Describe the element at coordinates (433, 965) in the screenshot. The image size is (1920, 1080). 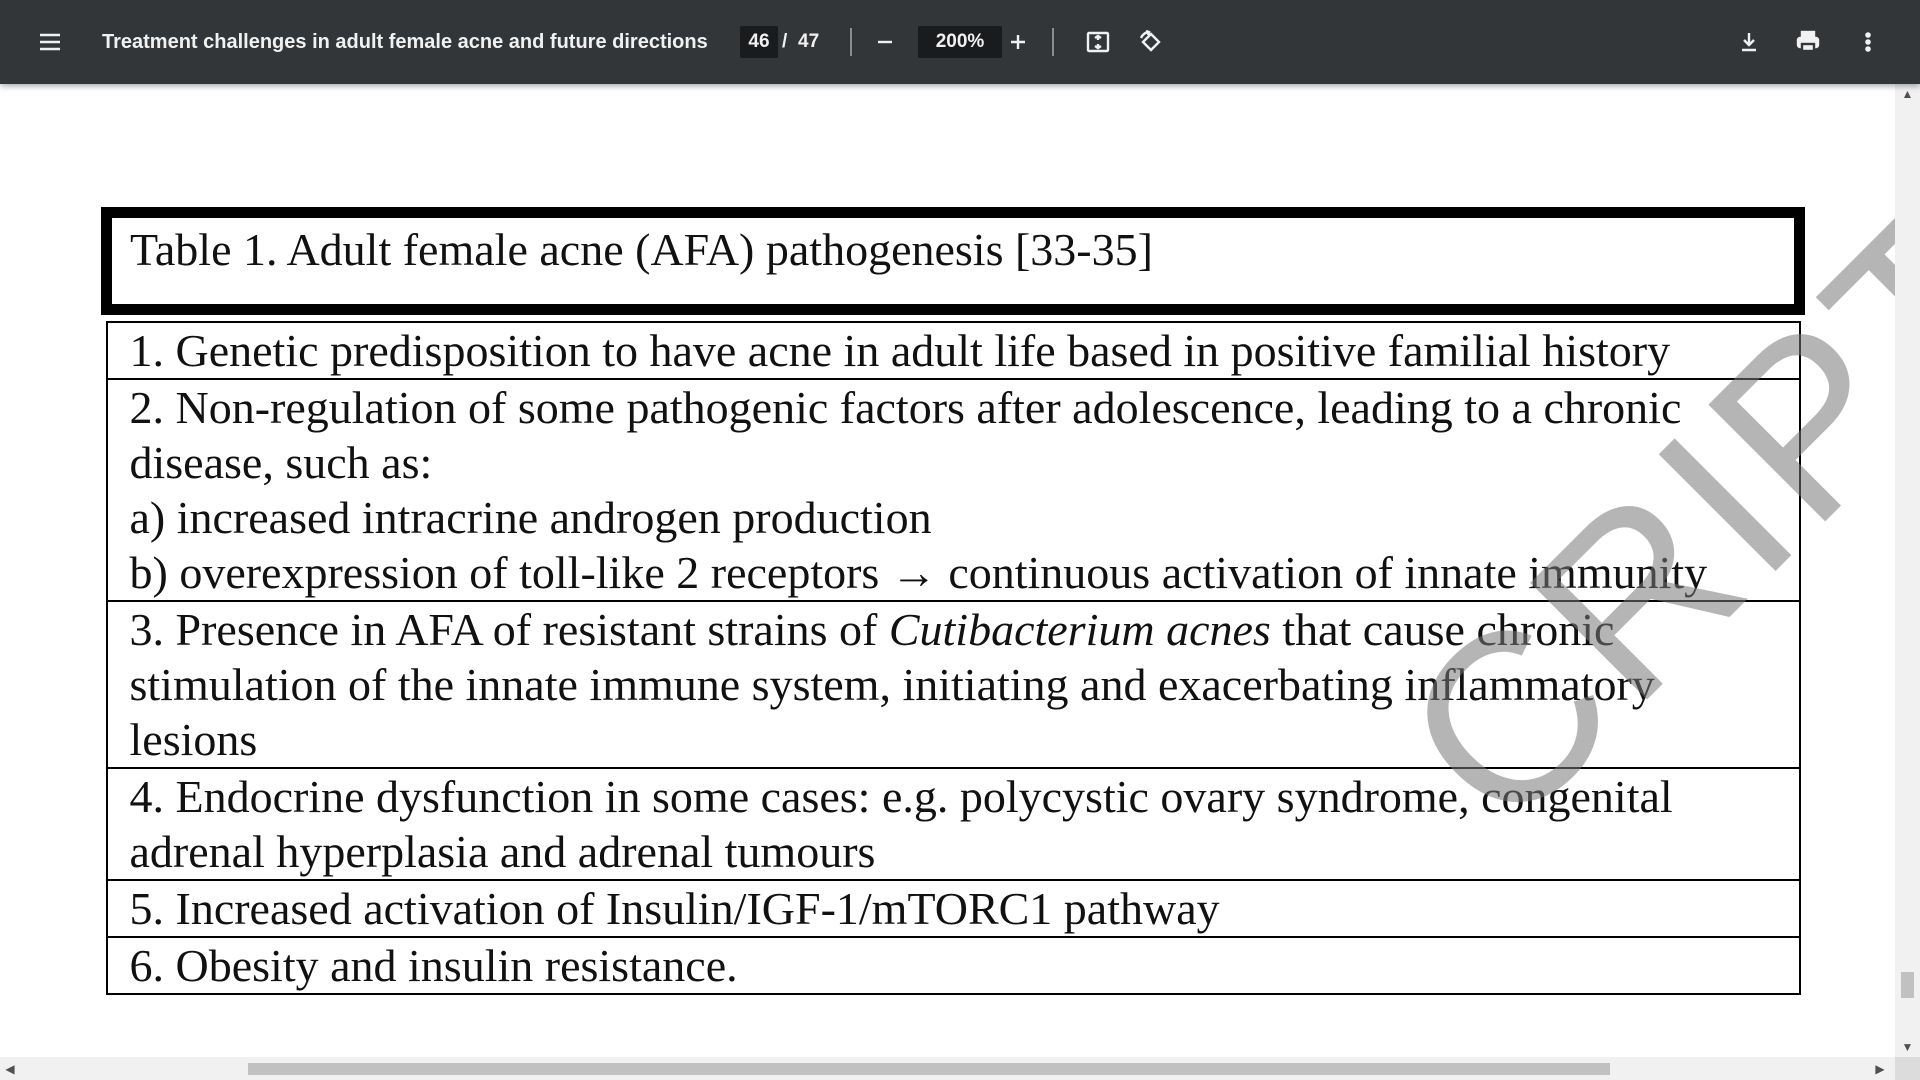
I see `row-text: 6. Obesity and insulin resistance.` at that location.